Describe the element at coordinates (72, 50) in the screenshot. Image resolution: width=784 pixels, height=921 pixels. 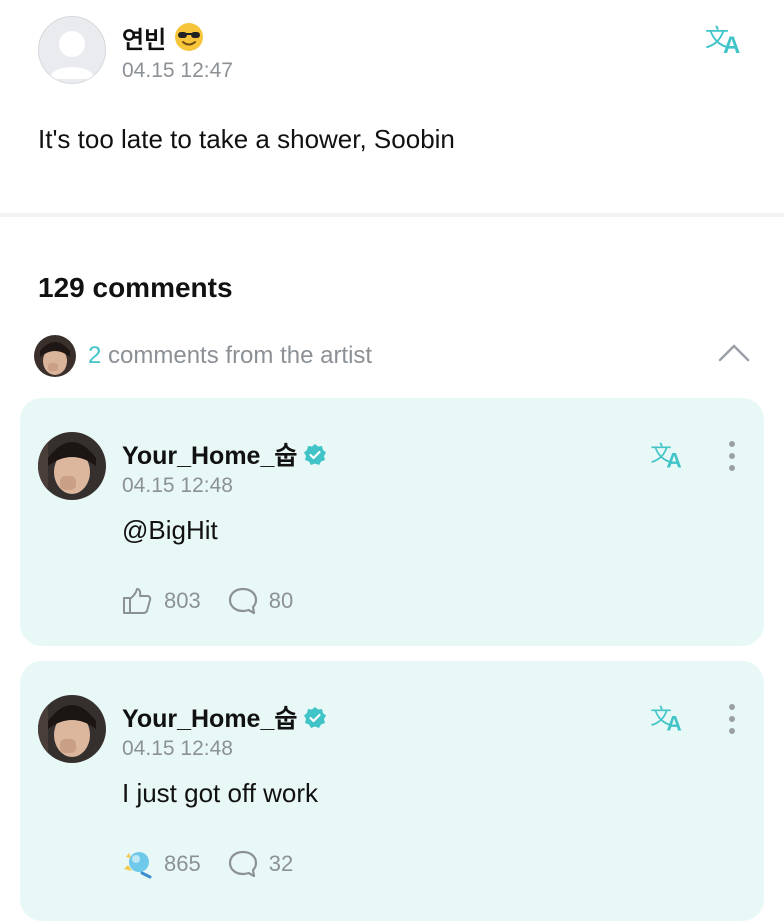
I see `default-avatar-icon` at that location.